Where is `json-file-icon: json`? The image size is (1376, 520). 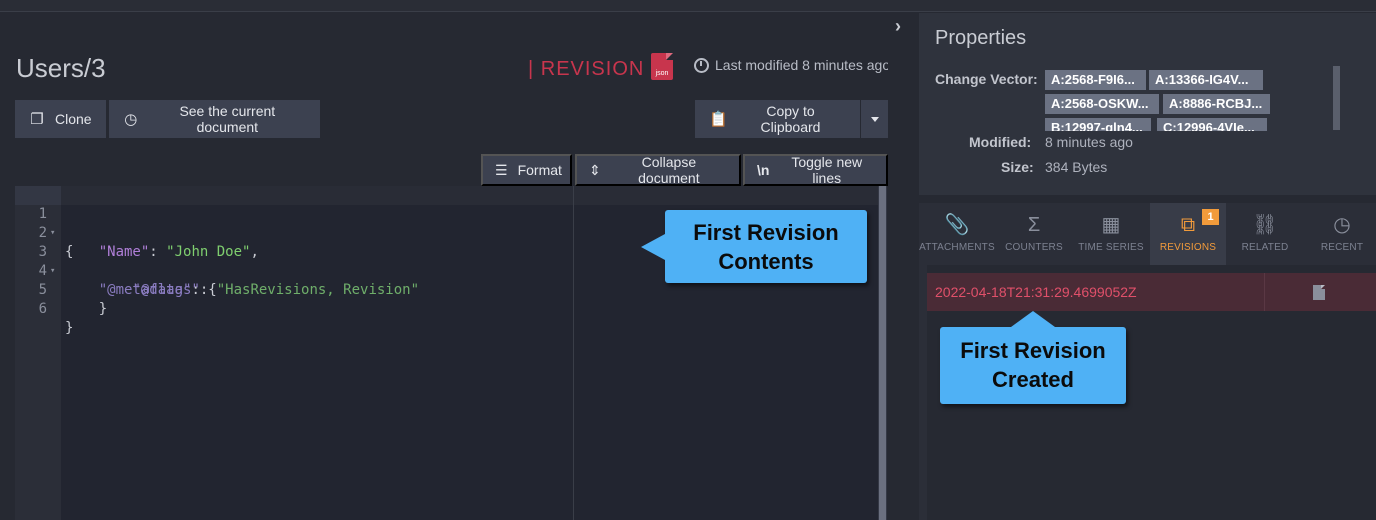
json-file-icon: json is located at coordinates (662, 66).